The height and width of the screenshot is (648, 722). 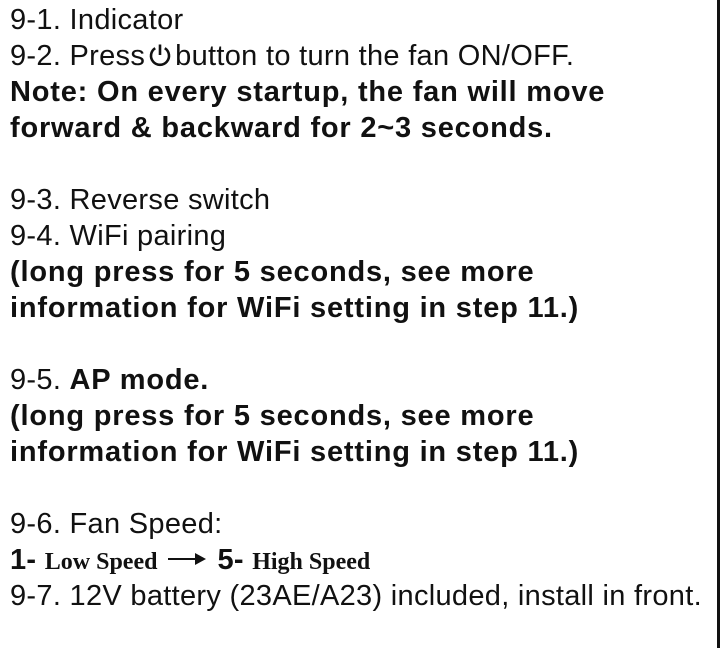 I want to click on item-9-6: 9-6. Fan Speed:, so click(x=360, y=524).